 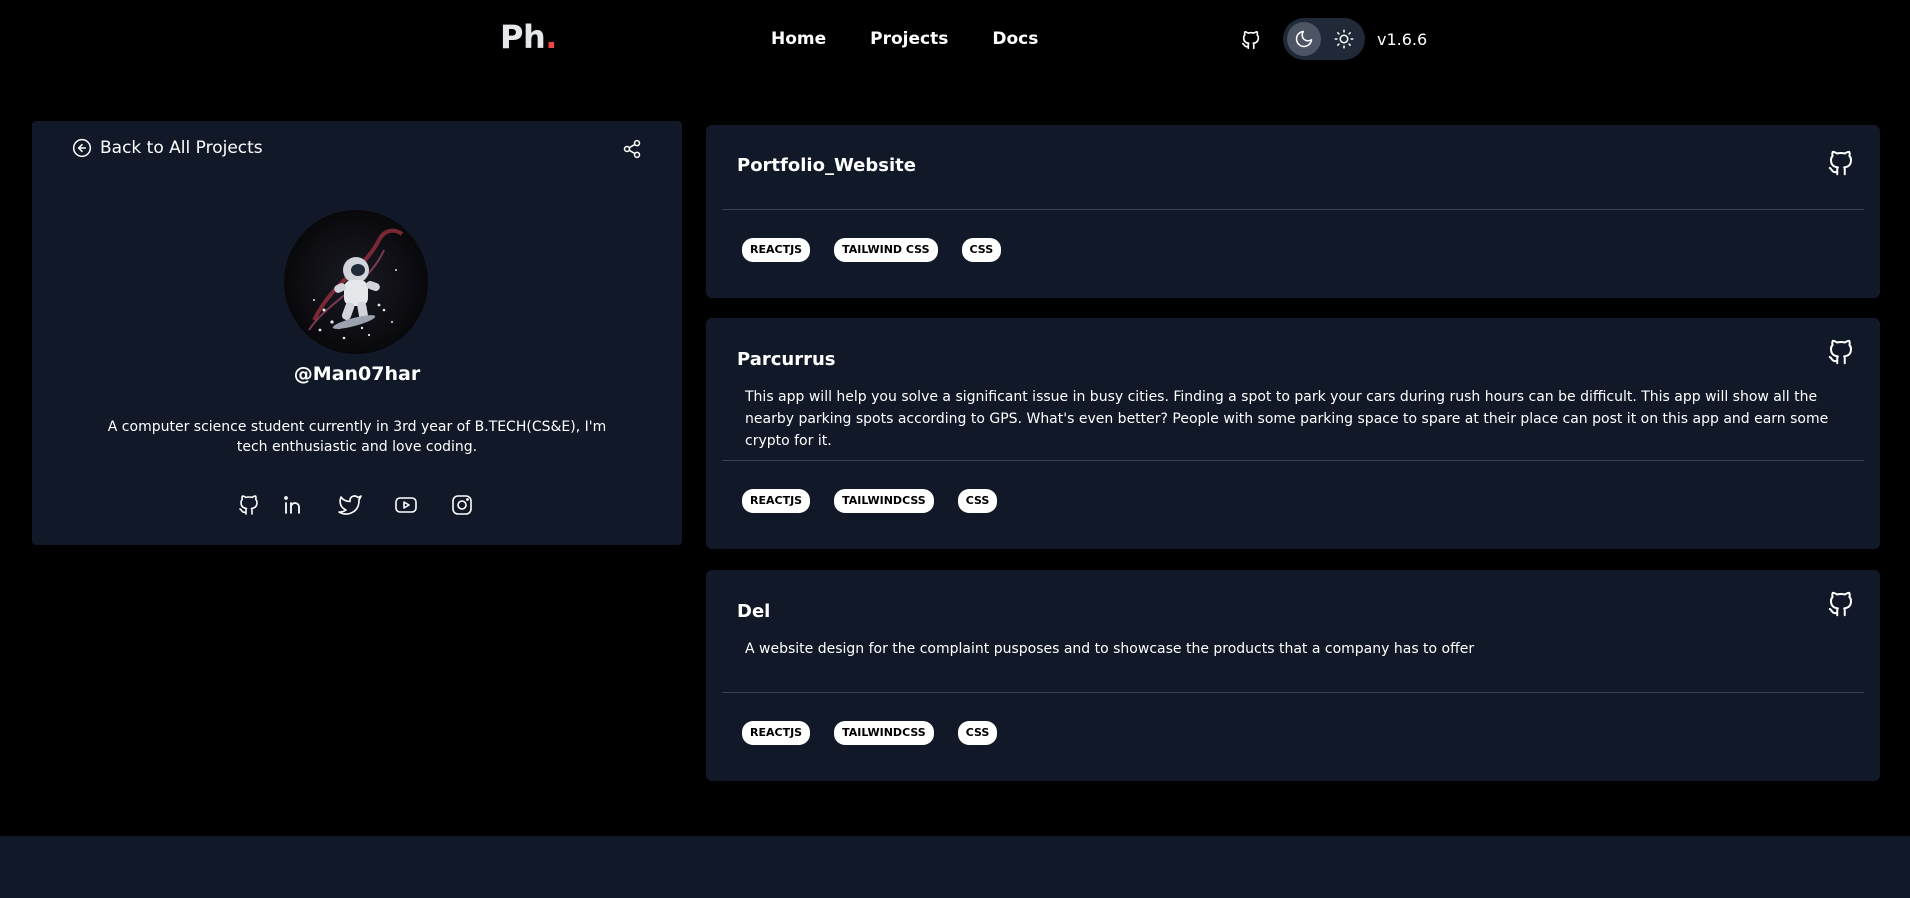 I want to click on social-github-link, so click(x=249, y=505).